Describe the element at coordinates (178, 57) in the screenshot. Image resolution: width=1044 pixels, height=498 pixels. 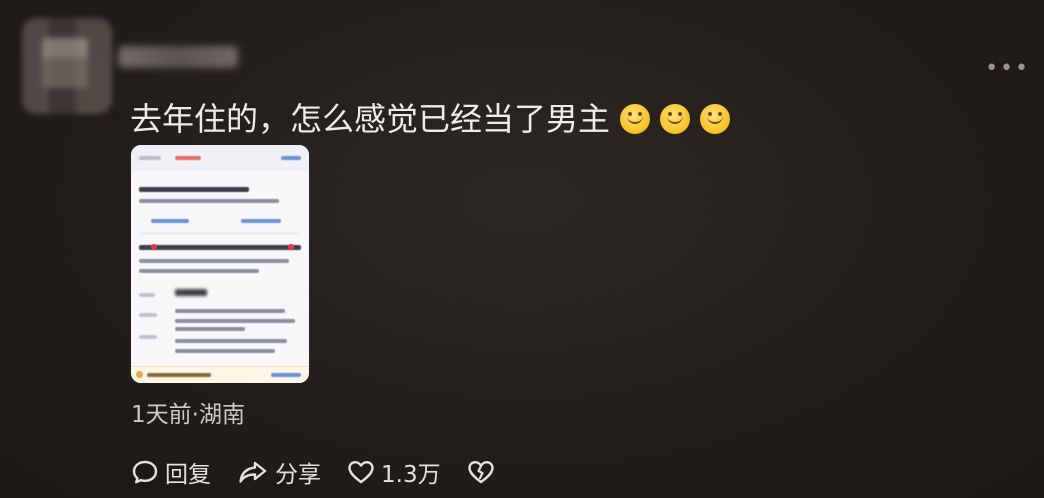
I see `username-blurred` at that location.